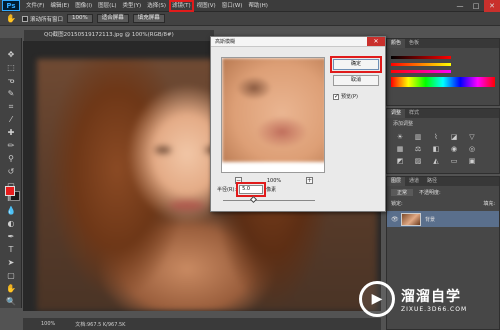 This screenshot has height=330, width=500. I want to click on zoom-in-button: +, so click(309, 180).